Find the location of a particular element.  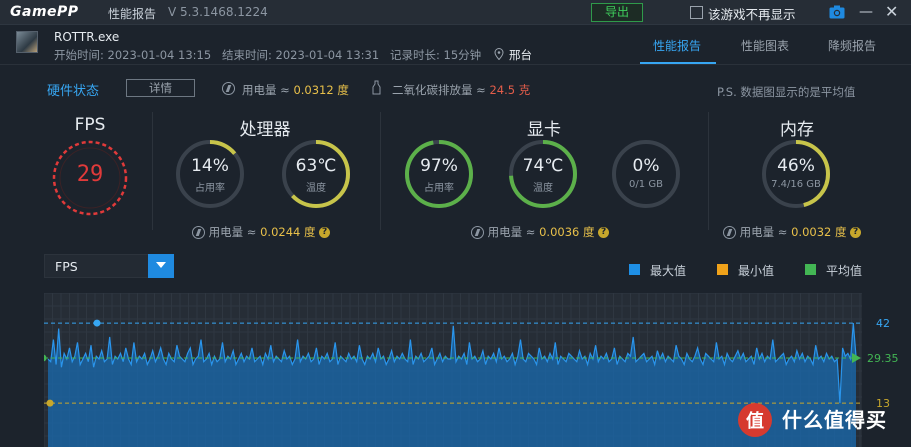

chevron-down-icon is located at coordinates (161, 265).